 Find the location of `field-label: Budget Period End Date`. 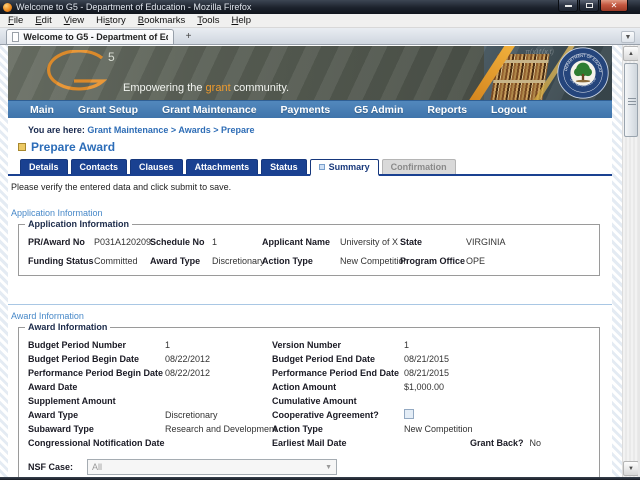

field-label: Budget Period End Date is located at coordinates (324, 359).